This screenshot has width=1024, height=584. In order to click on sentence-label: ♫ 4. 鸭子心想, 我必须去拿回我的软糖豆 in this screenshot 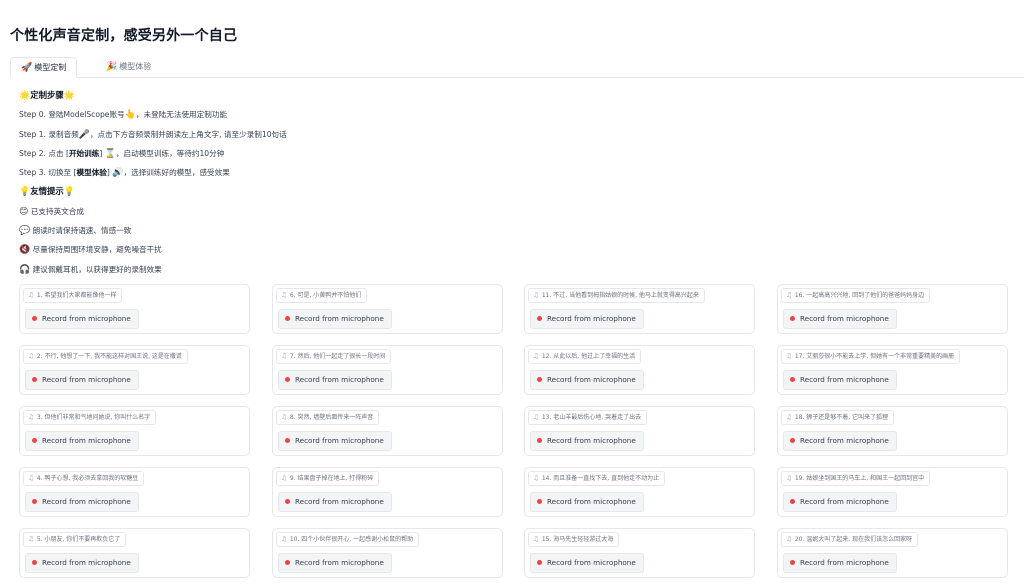, I will do `click(84, 478)`.